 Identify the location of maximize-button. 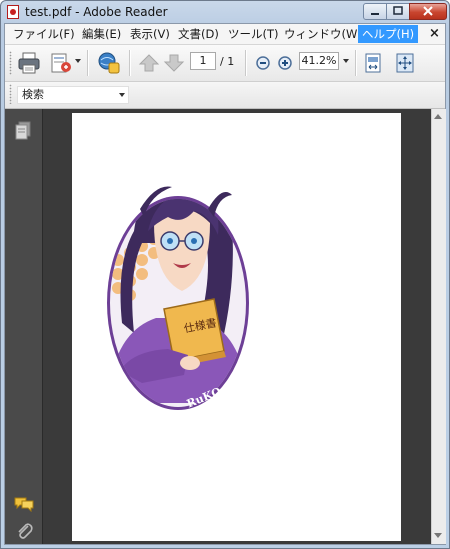
(398, 11).